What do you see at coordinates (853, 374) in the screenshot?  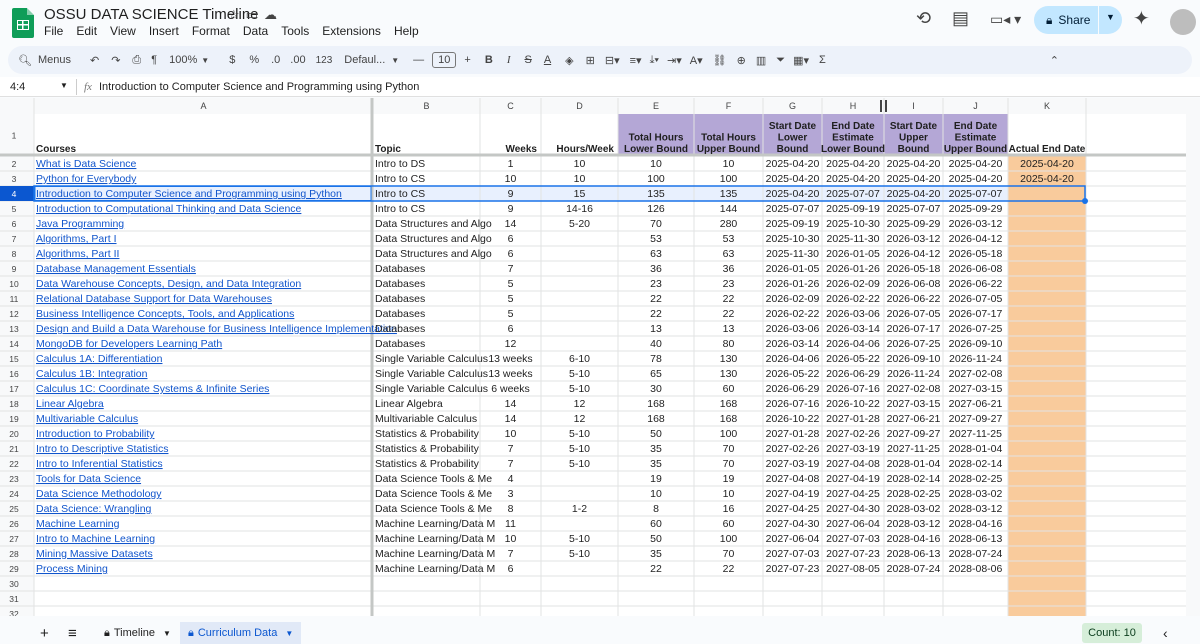 I see `table-cell: 2026-06-29` at bounding box center [853, 374].